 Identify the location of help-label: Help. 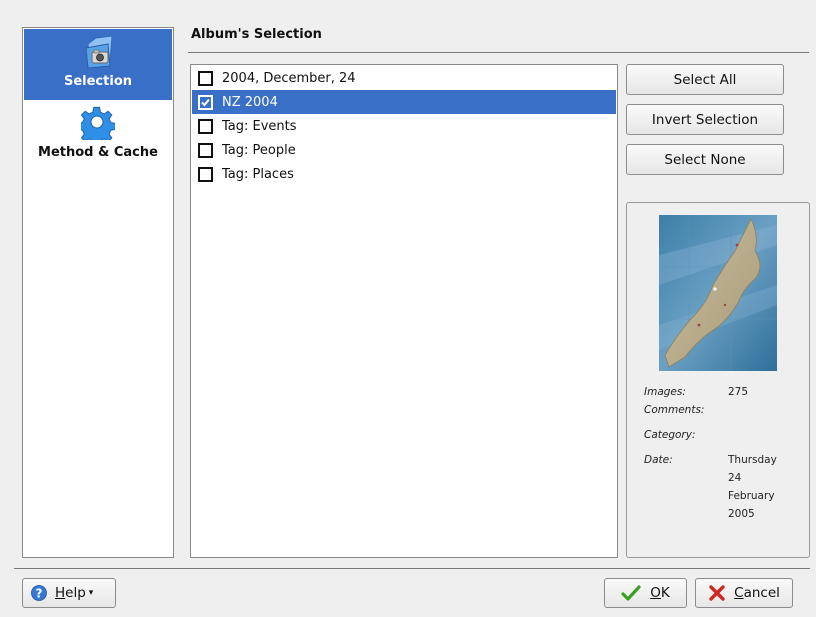
(70, 593).